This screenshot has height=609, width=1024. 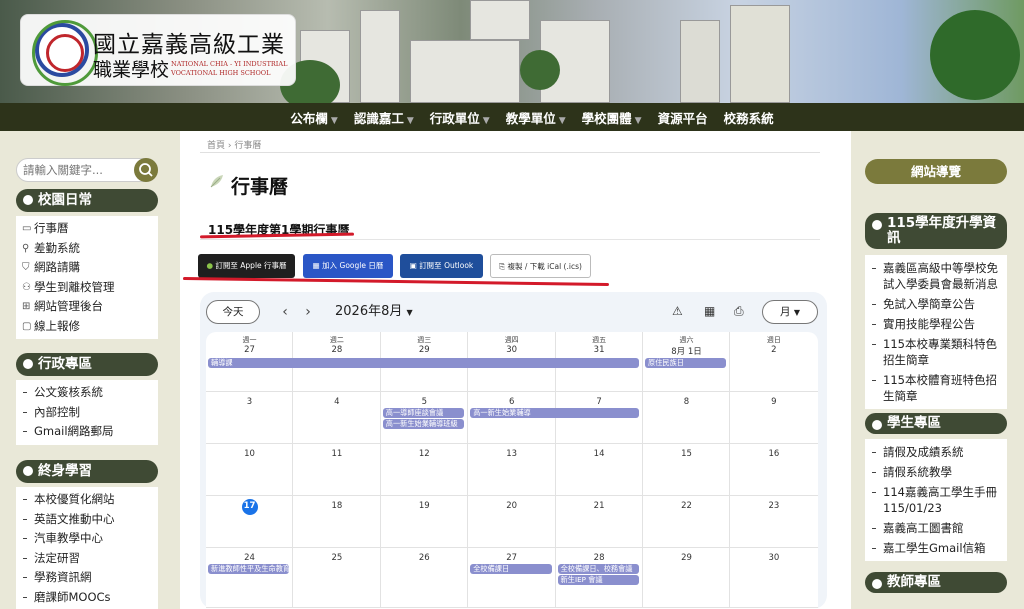 I want to click on calendar-icon: ▦, so click(x=709, y=311).